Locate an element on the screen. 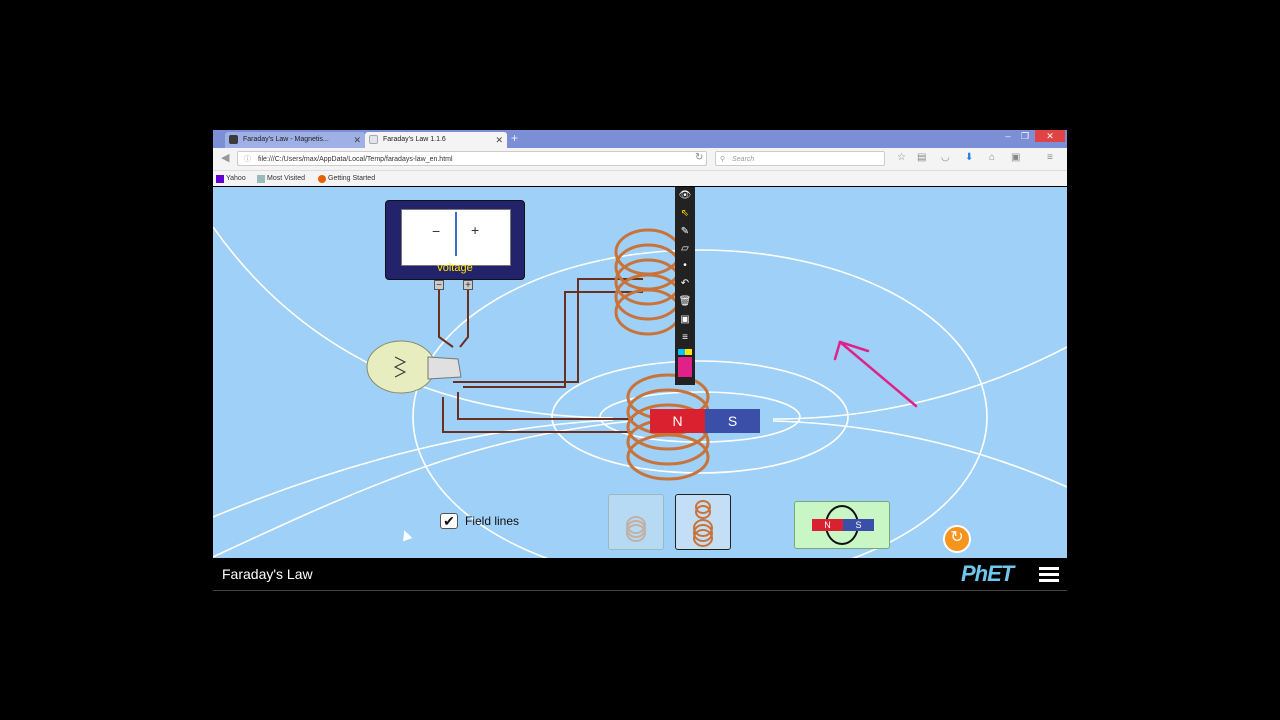  double-coil-icon is located at coordinates (703, 523).